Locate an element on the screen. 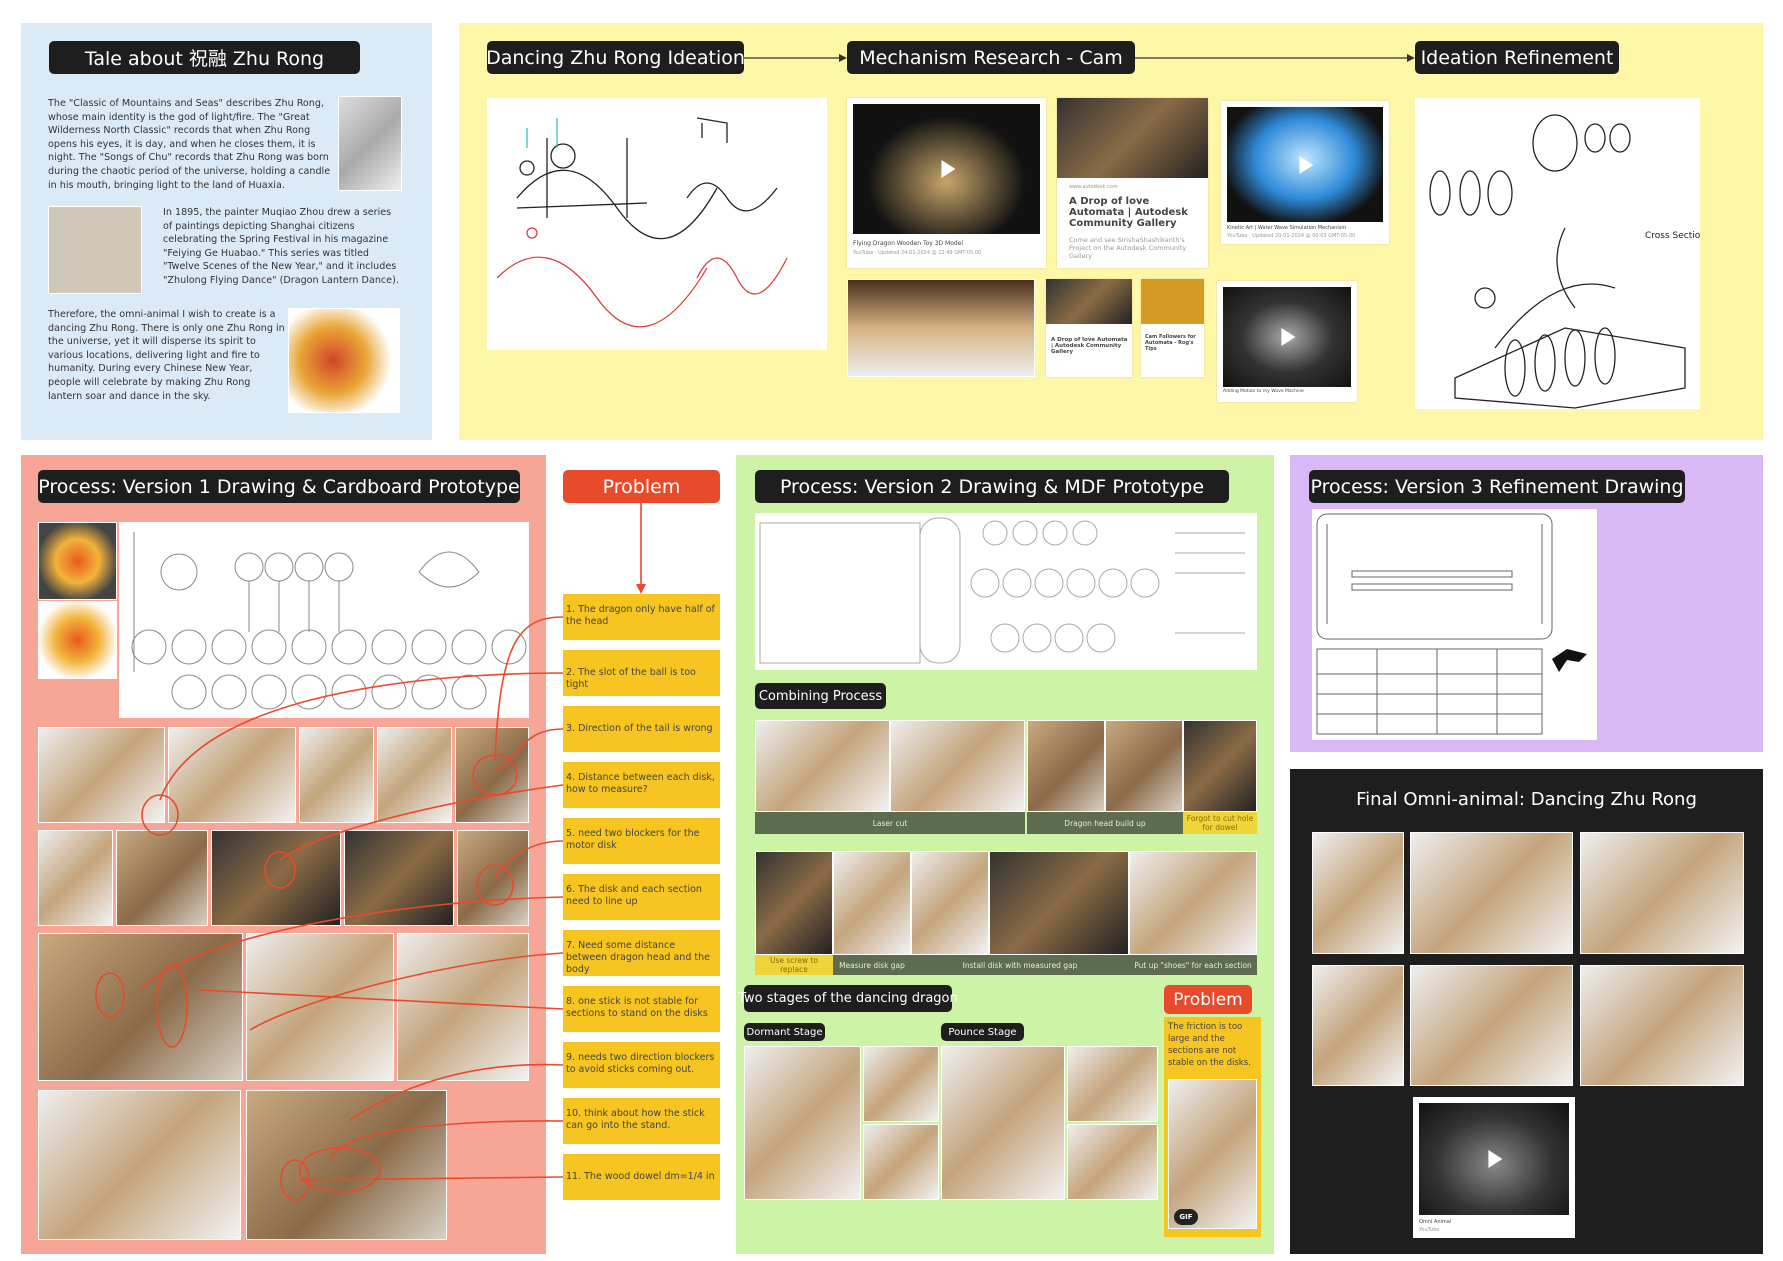 This screenshot has width=1783, height=1261. problem-header: Problem is located at coordinates (641, 486).